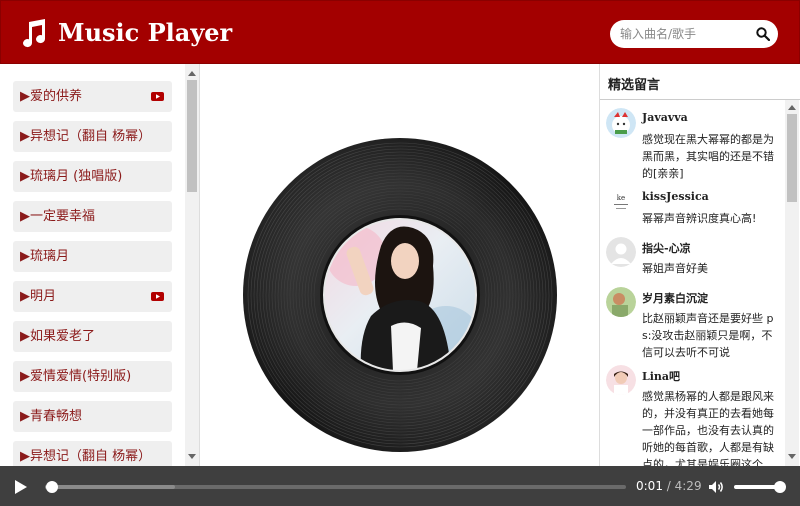 Image resolution: width=800 pixels, height=506 pixels. I want to click on search-icon, so click(763, 34).